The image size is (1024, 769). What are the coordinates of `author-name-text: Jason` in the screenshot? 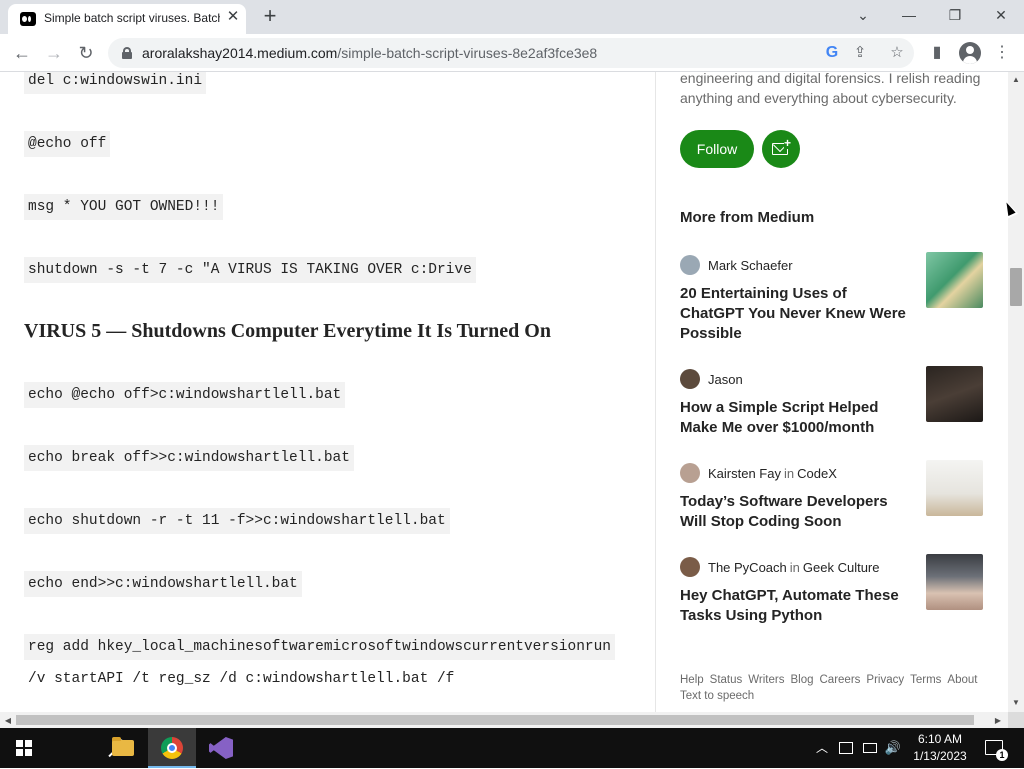 It's located at (725, 379).